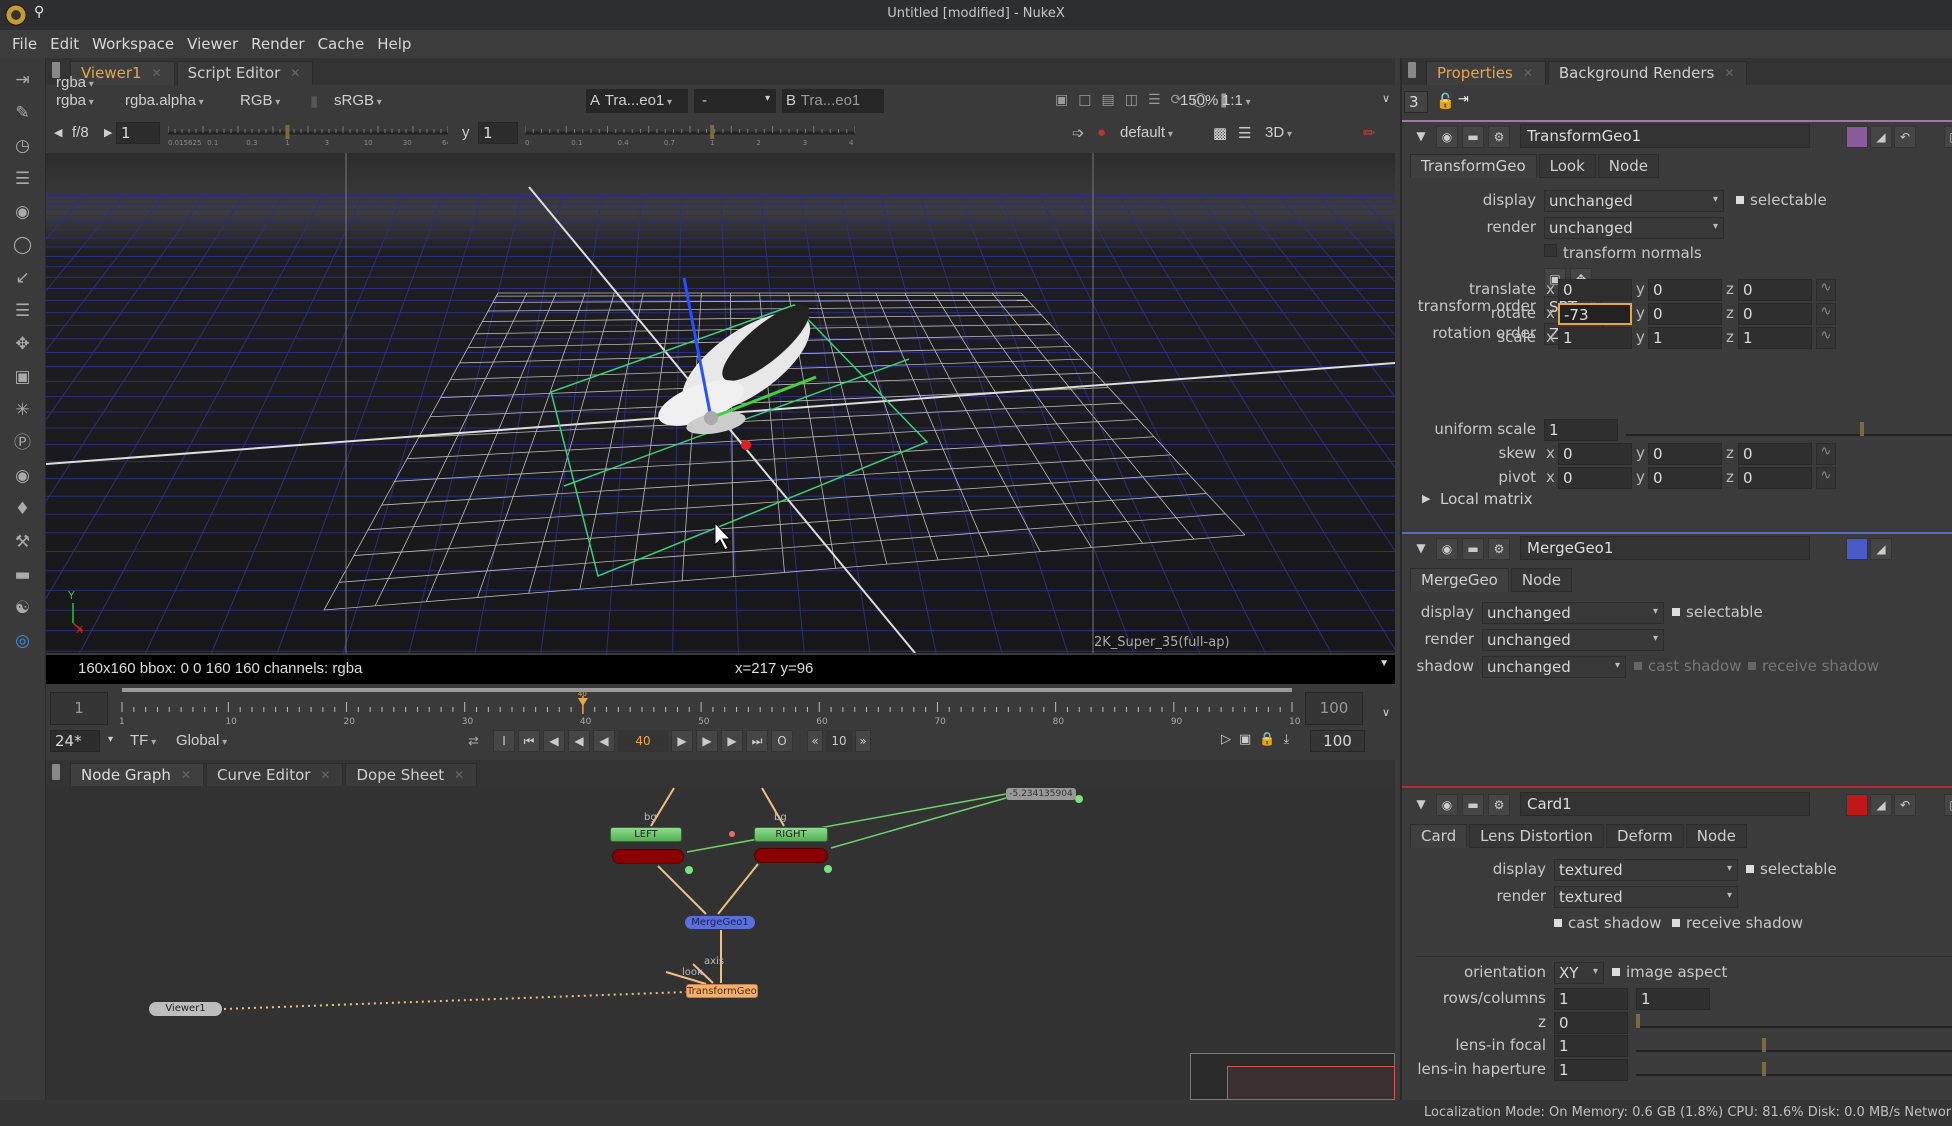 This screenshot has height=1126, width=1952. Describe the element at coordinates (1623, 253) in the screenshot. I see `transform-normals-checkbox: transform normals` at that location.